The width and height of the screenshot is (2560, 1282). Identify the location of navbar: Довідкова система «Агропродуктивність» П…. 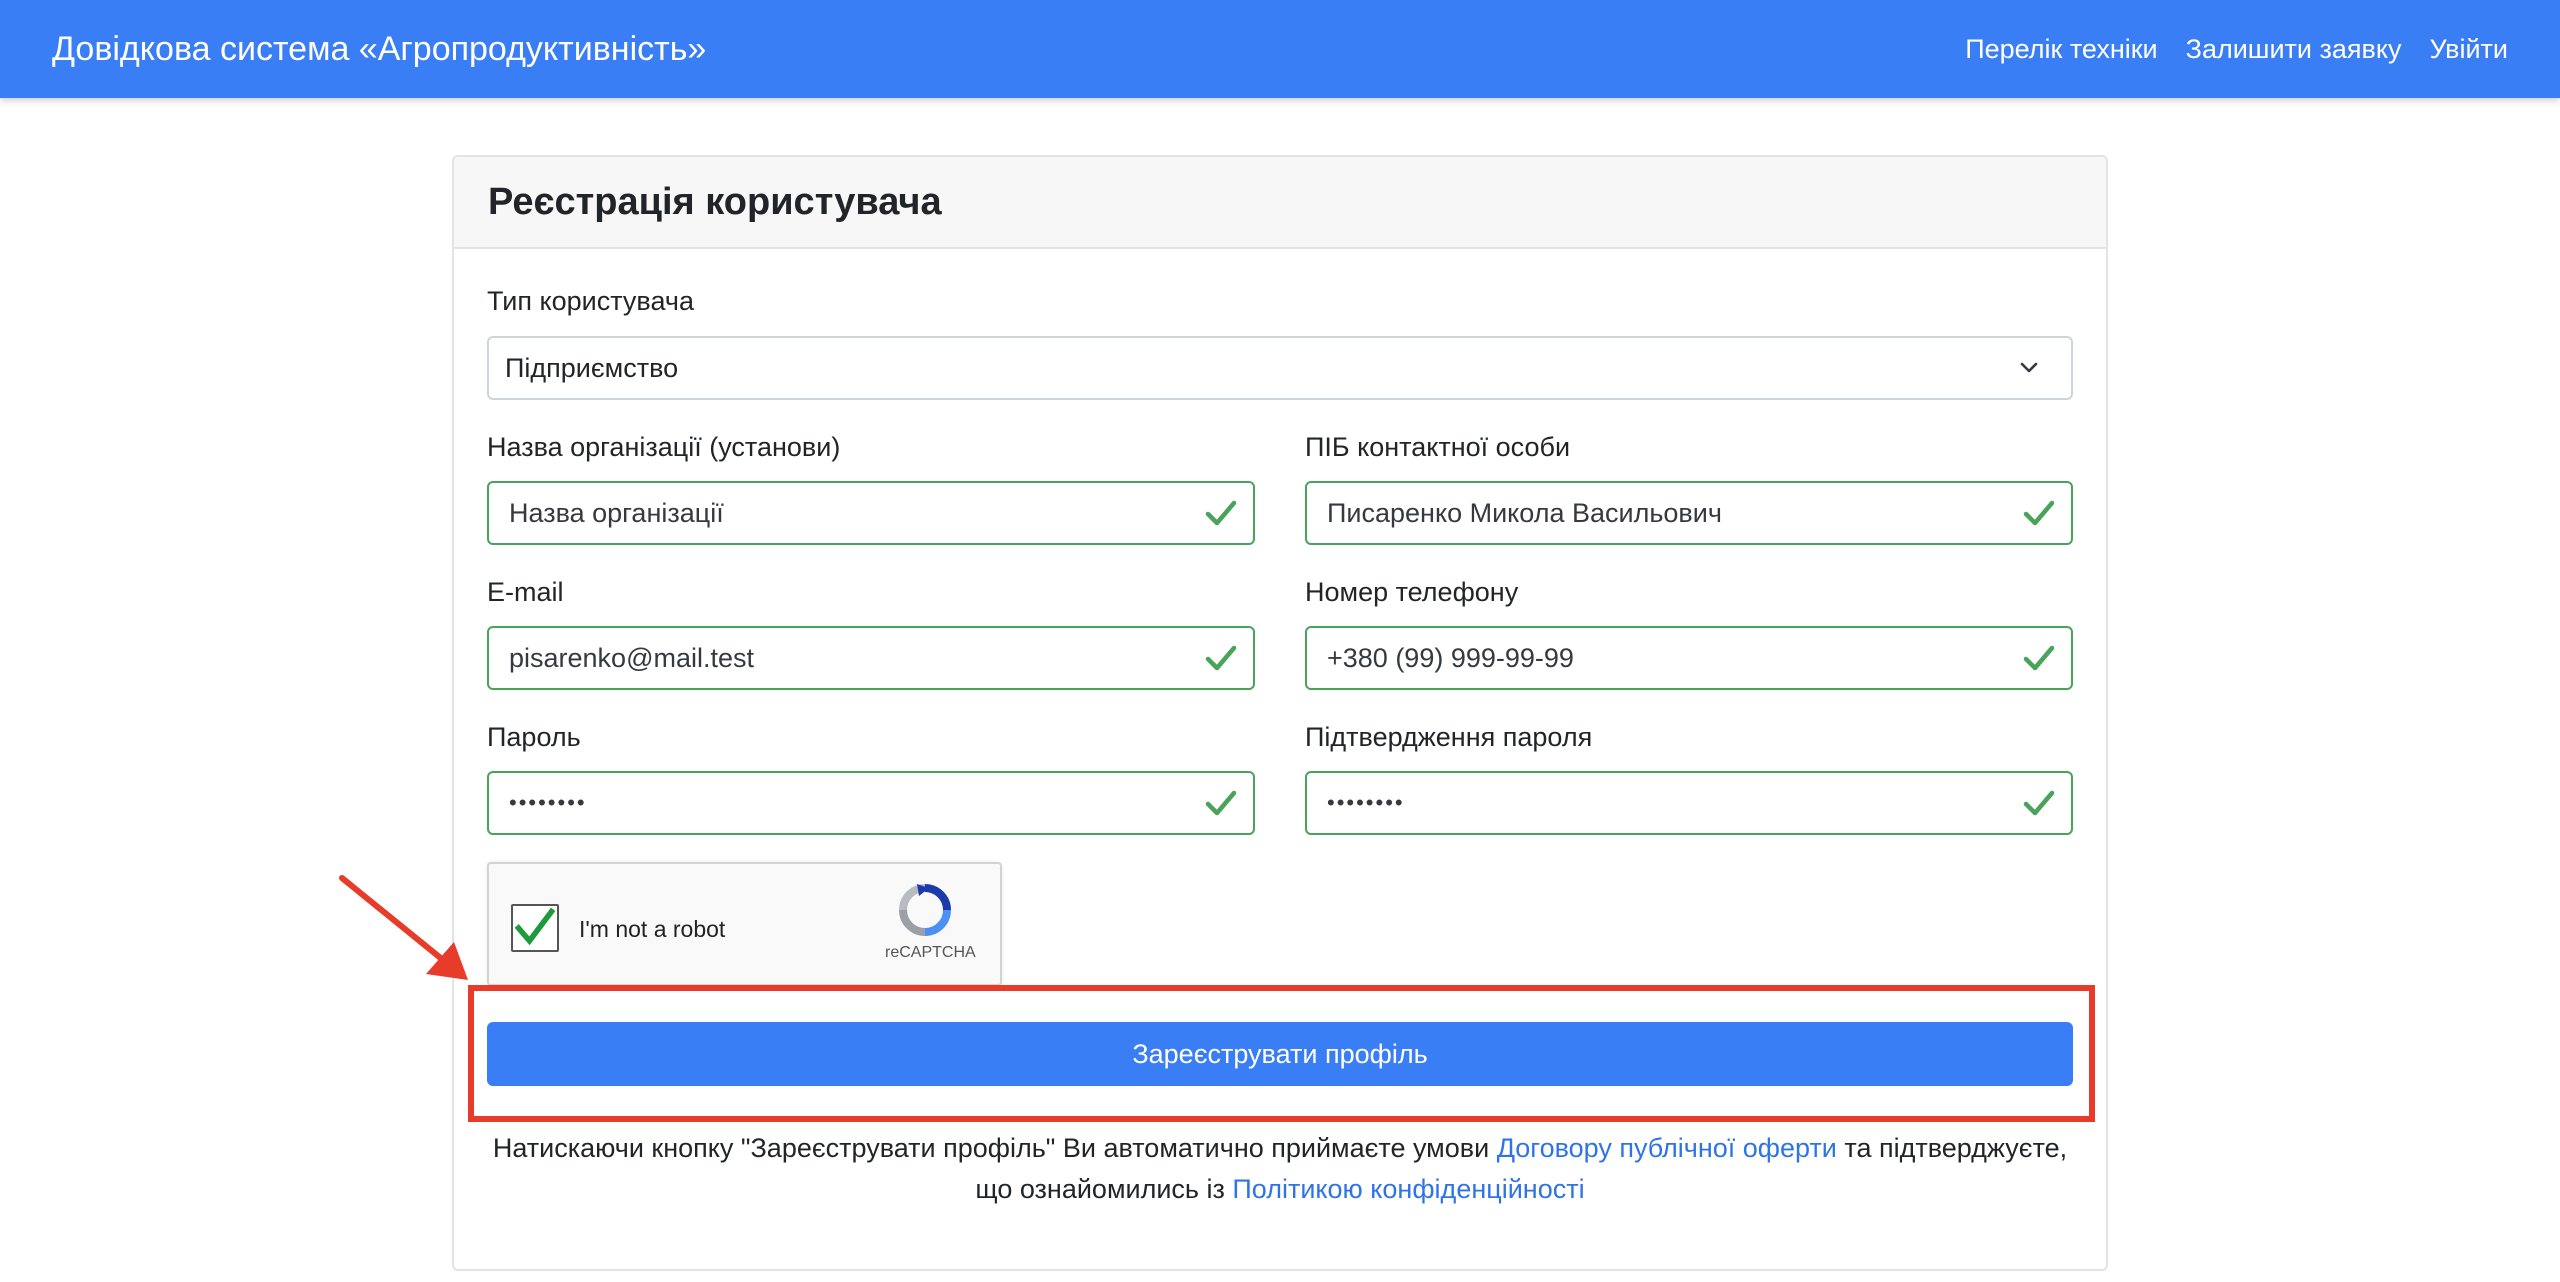
(1280, 49).